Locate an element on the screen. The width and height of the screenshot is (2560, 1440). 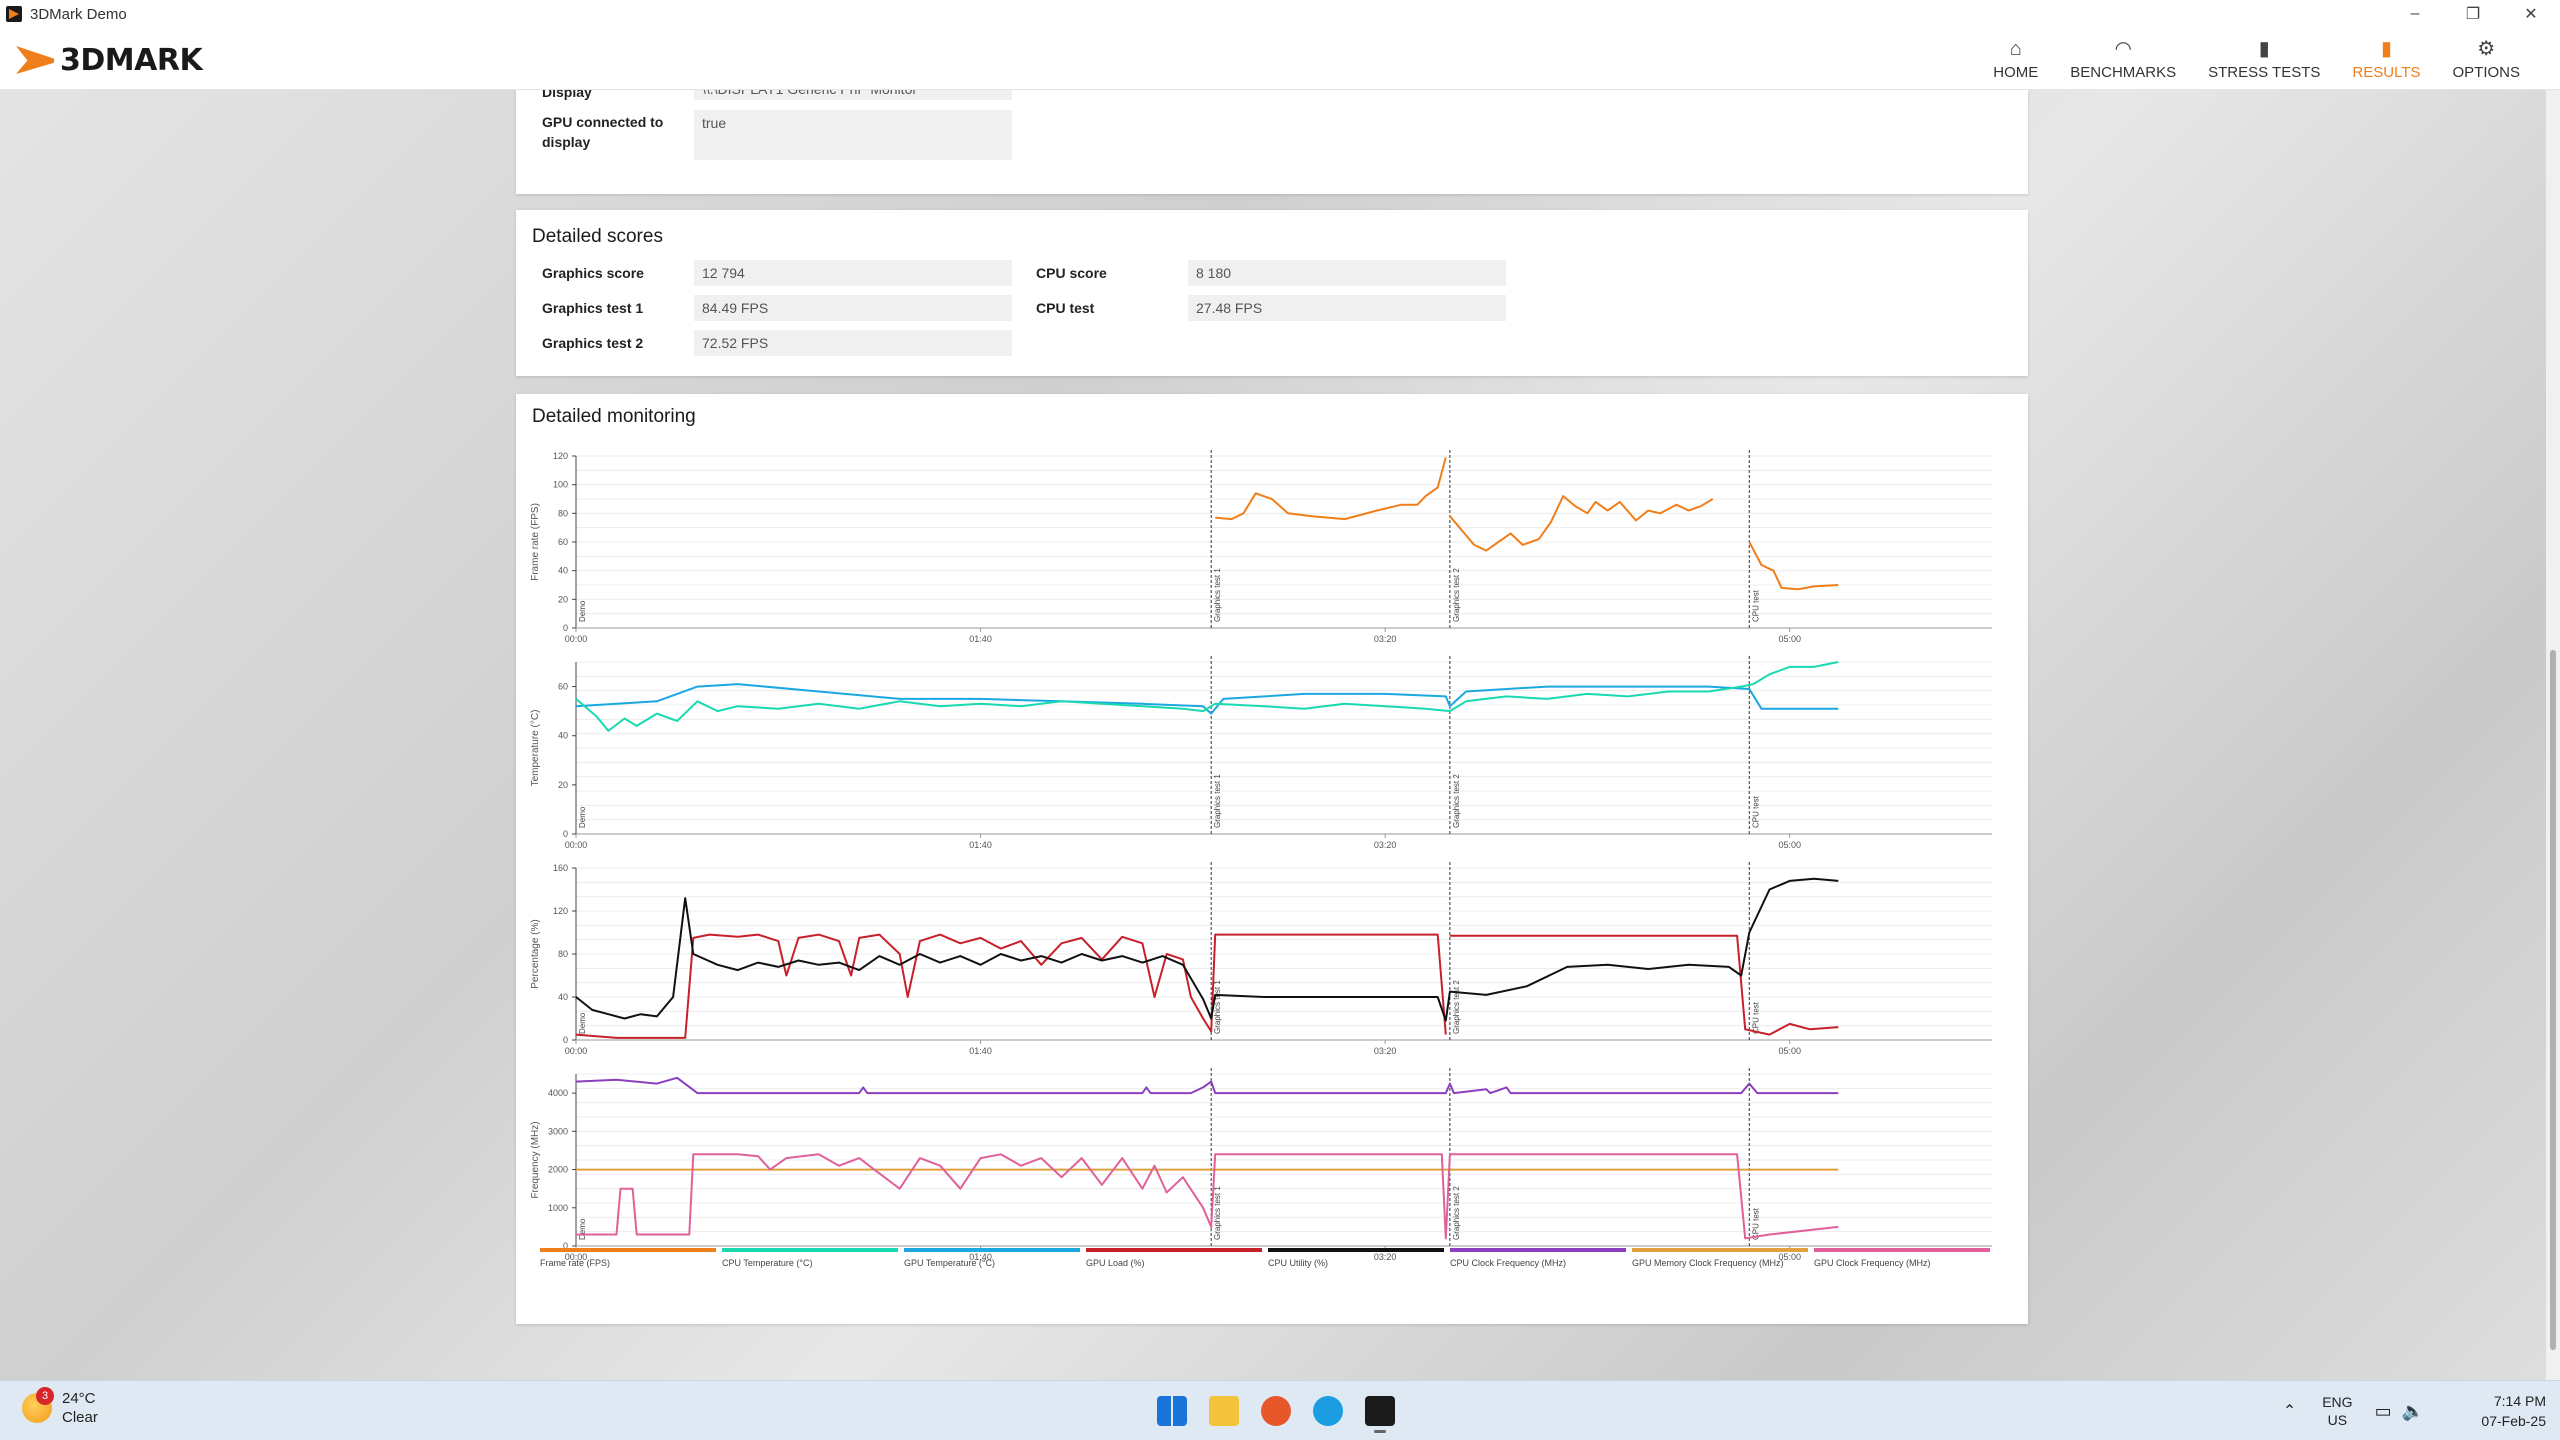
graphics-test2-value: 72.52 FPS is located at coordinates (853, 343).